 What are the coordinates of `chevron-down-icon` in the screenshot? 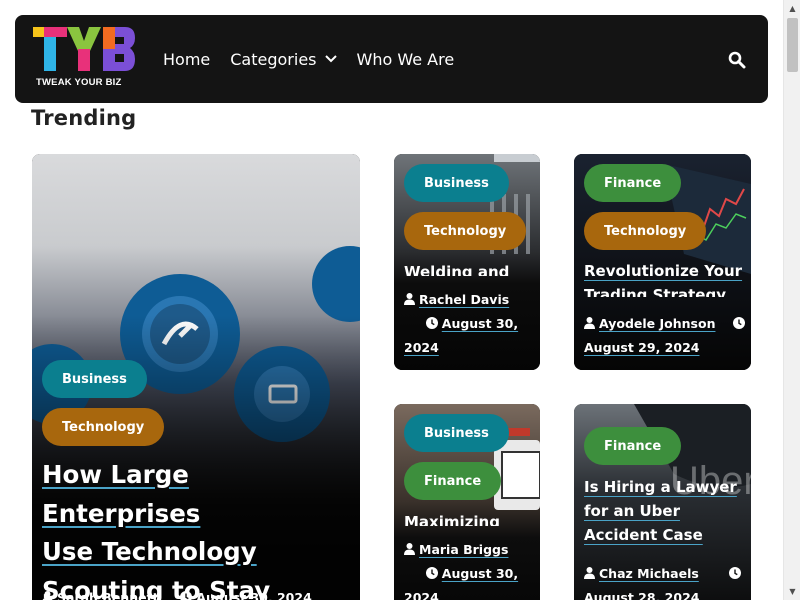 It's located at (330, 59).